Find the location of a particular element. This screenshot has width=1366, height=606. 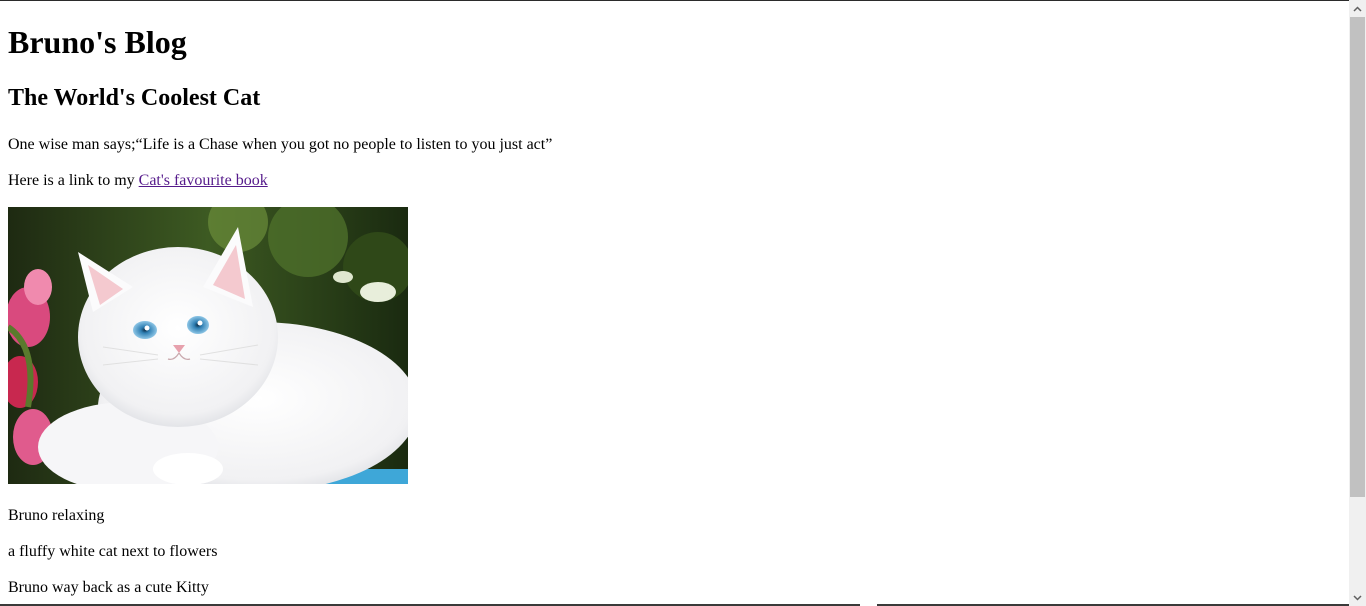

link-prefix-text: Here is a link to my is located at coordinates (73, 180).